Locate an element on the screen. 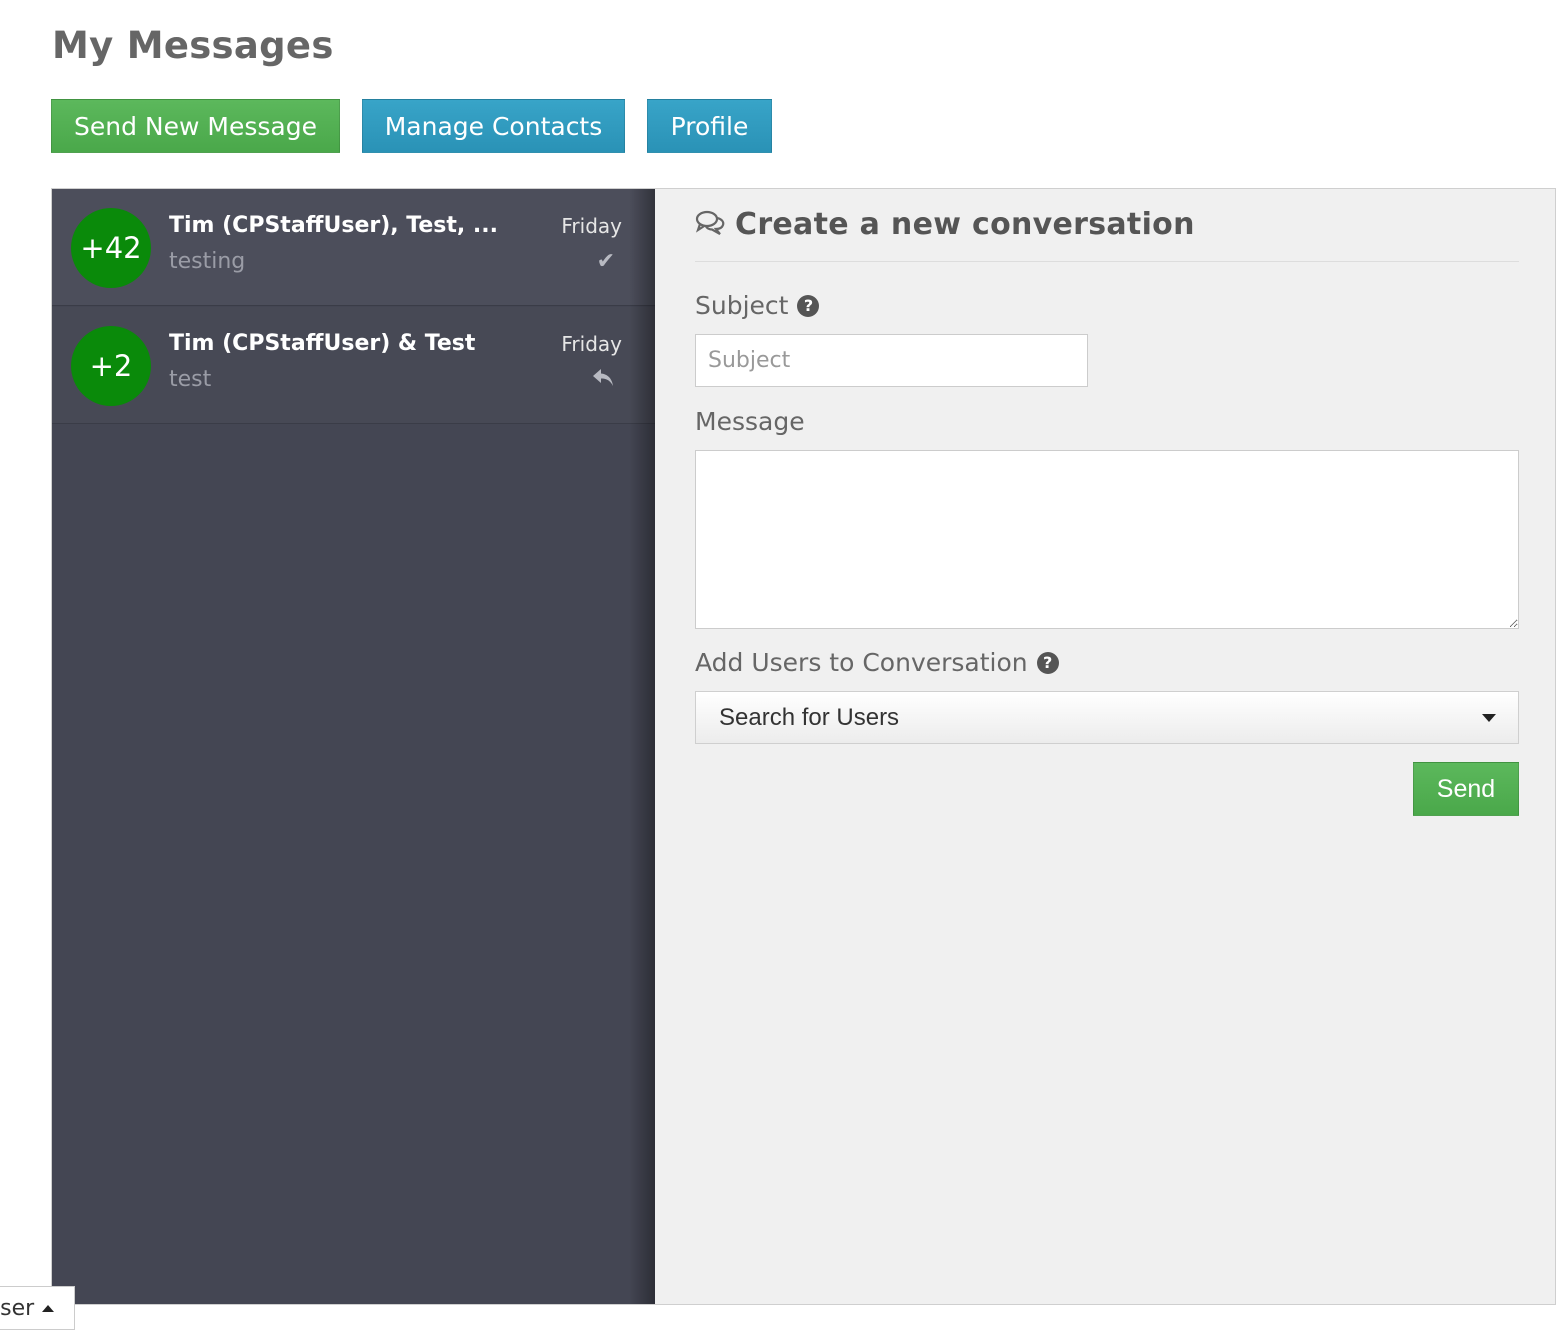 The image size is (1564, 1330). caret-up-icon is located at coordinates (48, 1308).